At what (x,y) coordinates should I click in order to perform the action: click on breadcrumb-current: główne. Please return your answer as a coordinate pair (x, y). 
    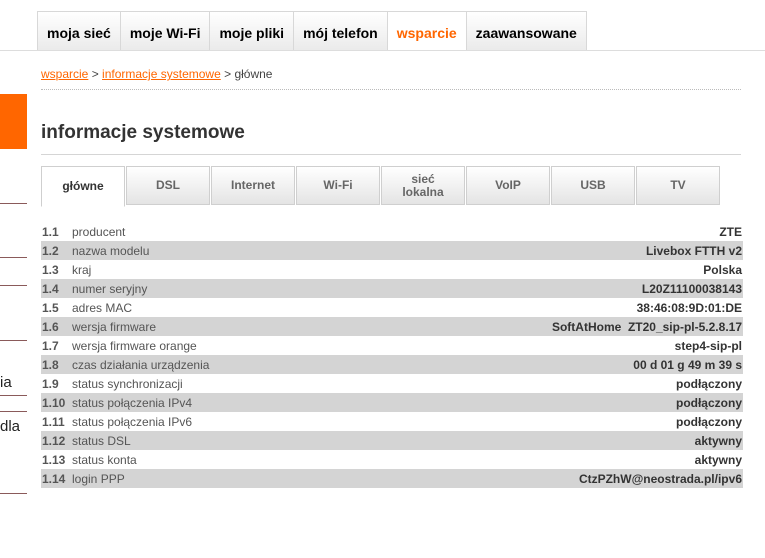
    Looking at the image, I should click on (253, 74).